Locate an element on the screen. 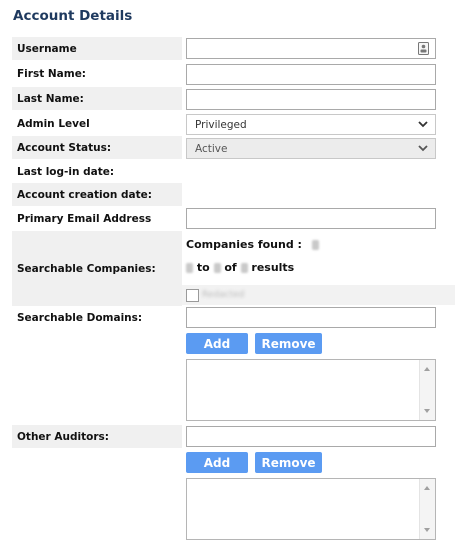 The height and width of the screenshot is (551, 455). page-title: Account Details is located at coordinates (73, 16).